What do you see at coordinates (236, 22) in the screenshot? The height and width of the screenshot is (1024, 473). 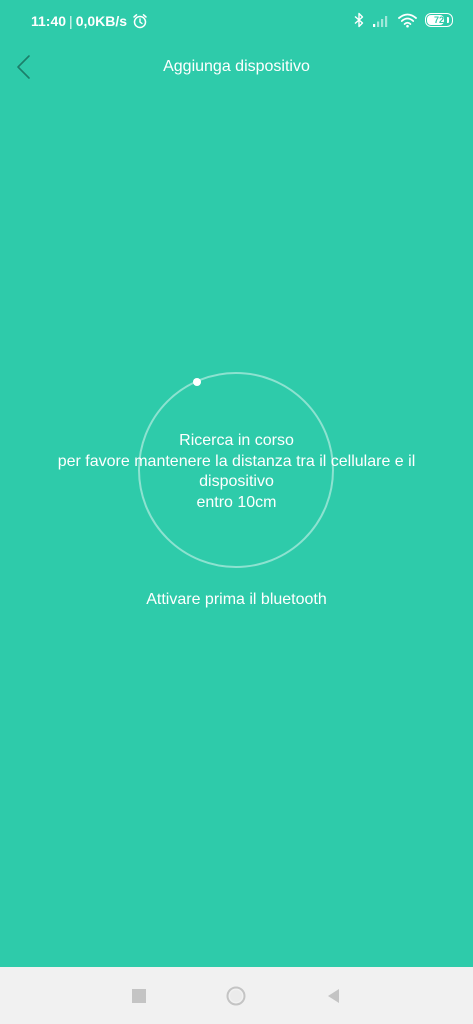 I see `status-bar: 11:40 | 0,0KB/s 72` at bounding box center [236, 22].